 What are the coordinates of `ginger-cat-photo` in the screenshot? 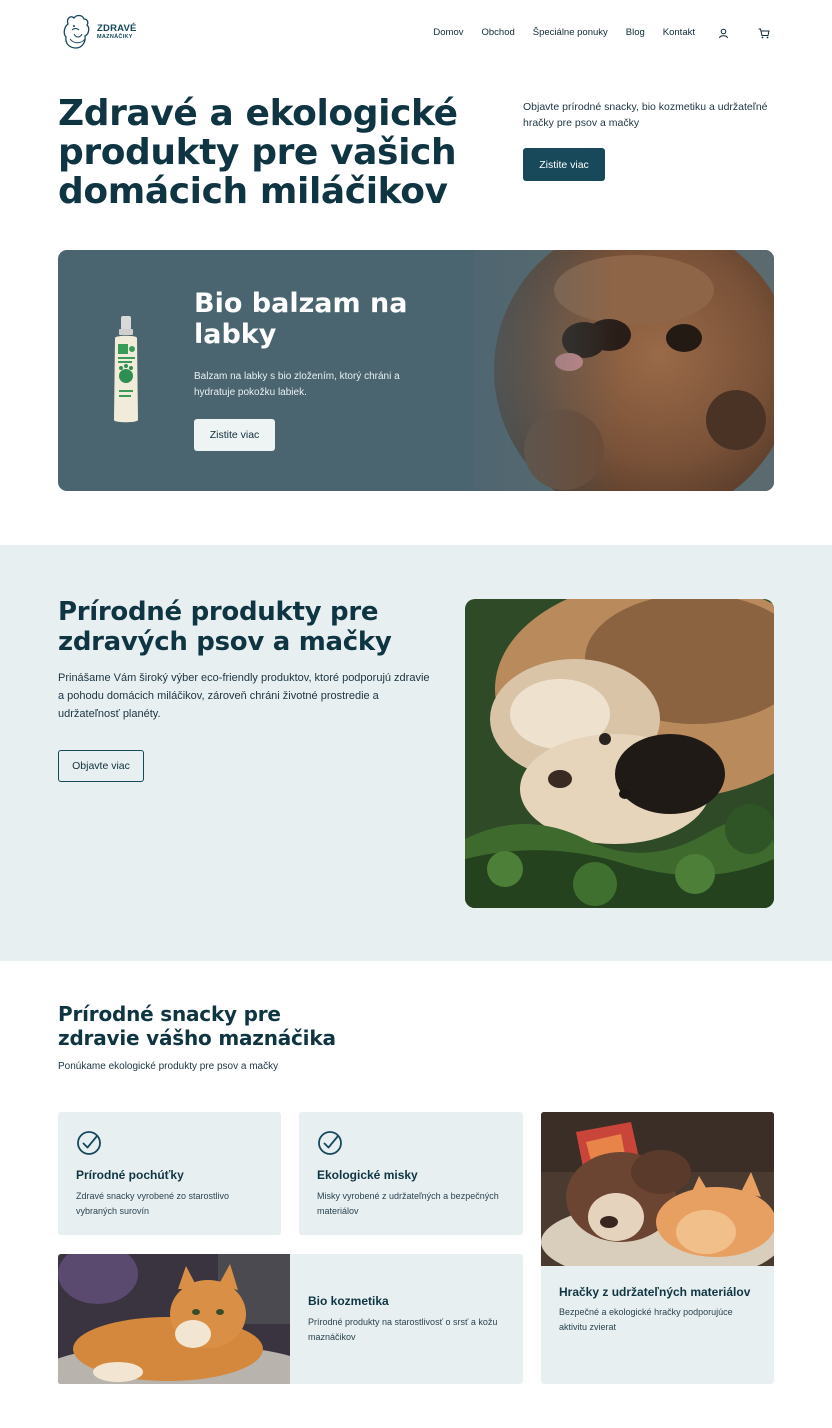 It's located at (188, 1319).